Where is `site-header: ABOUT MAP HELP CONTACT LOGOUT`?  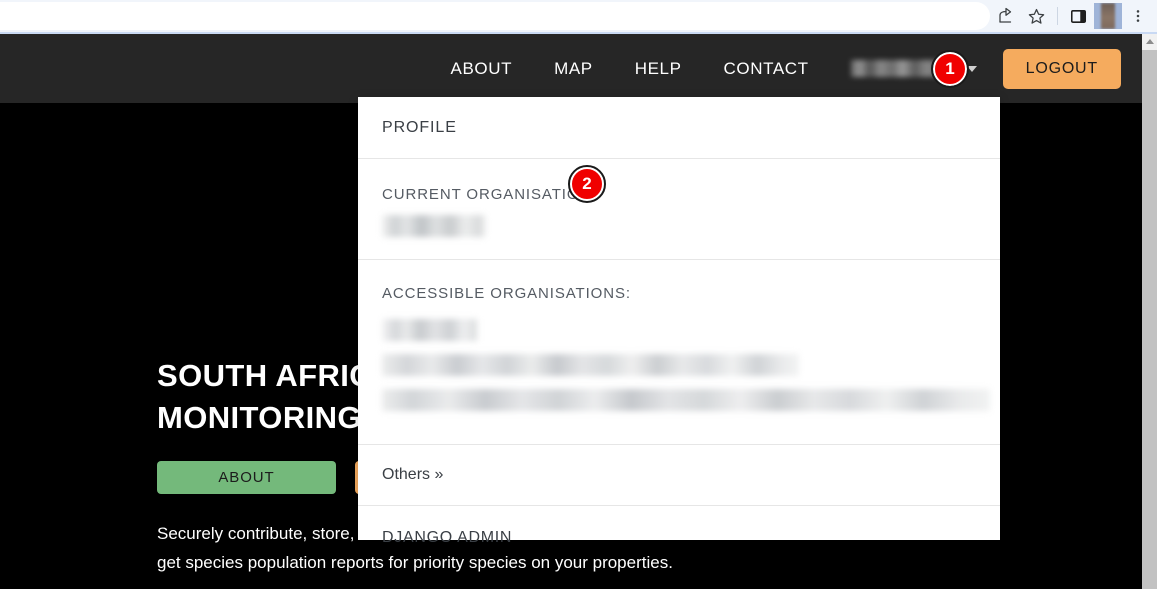
site-header: ABOUT MAP HELP CONTACT LOGOUT is located at coordinates (571, 68).